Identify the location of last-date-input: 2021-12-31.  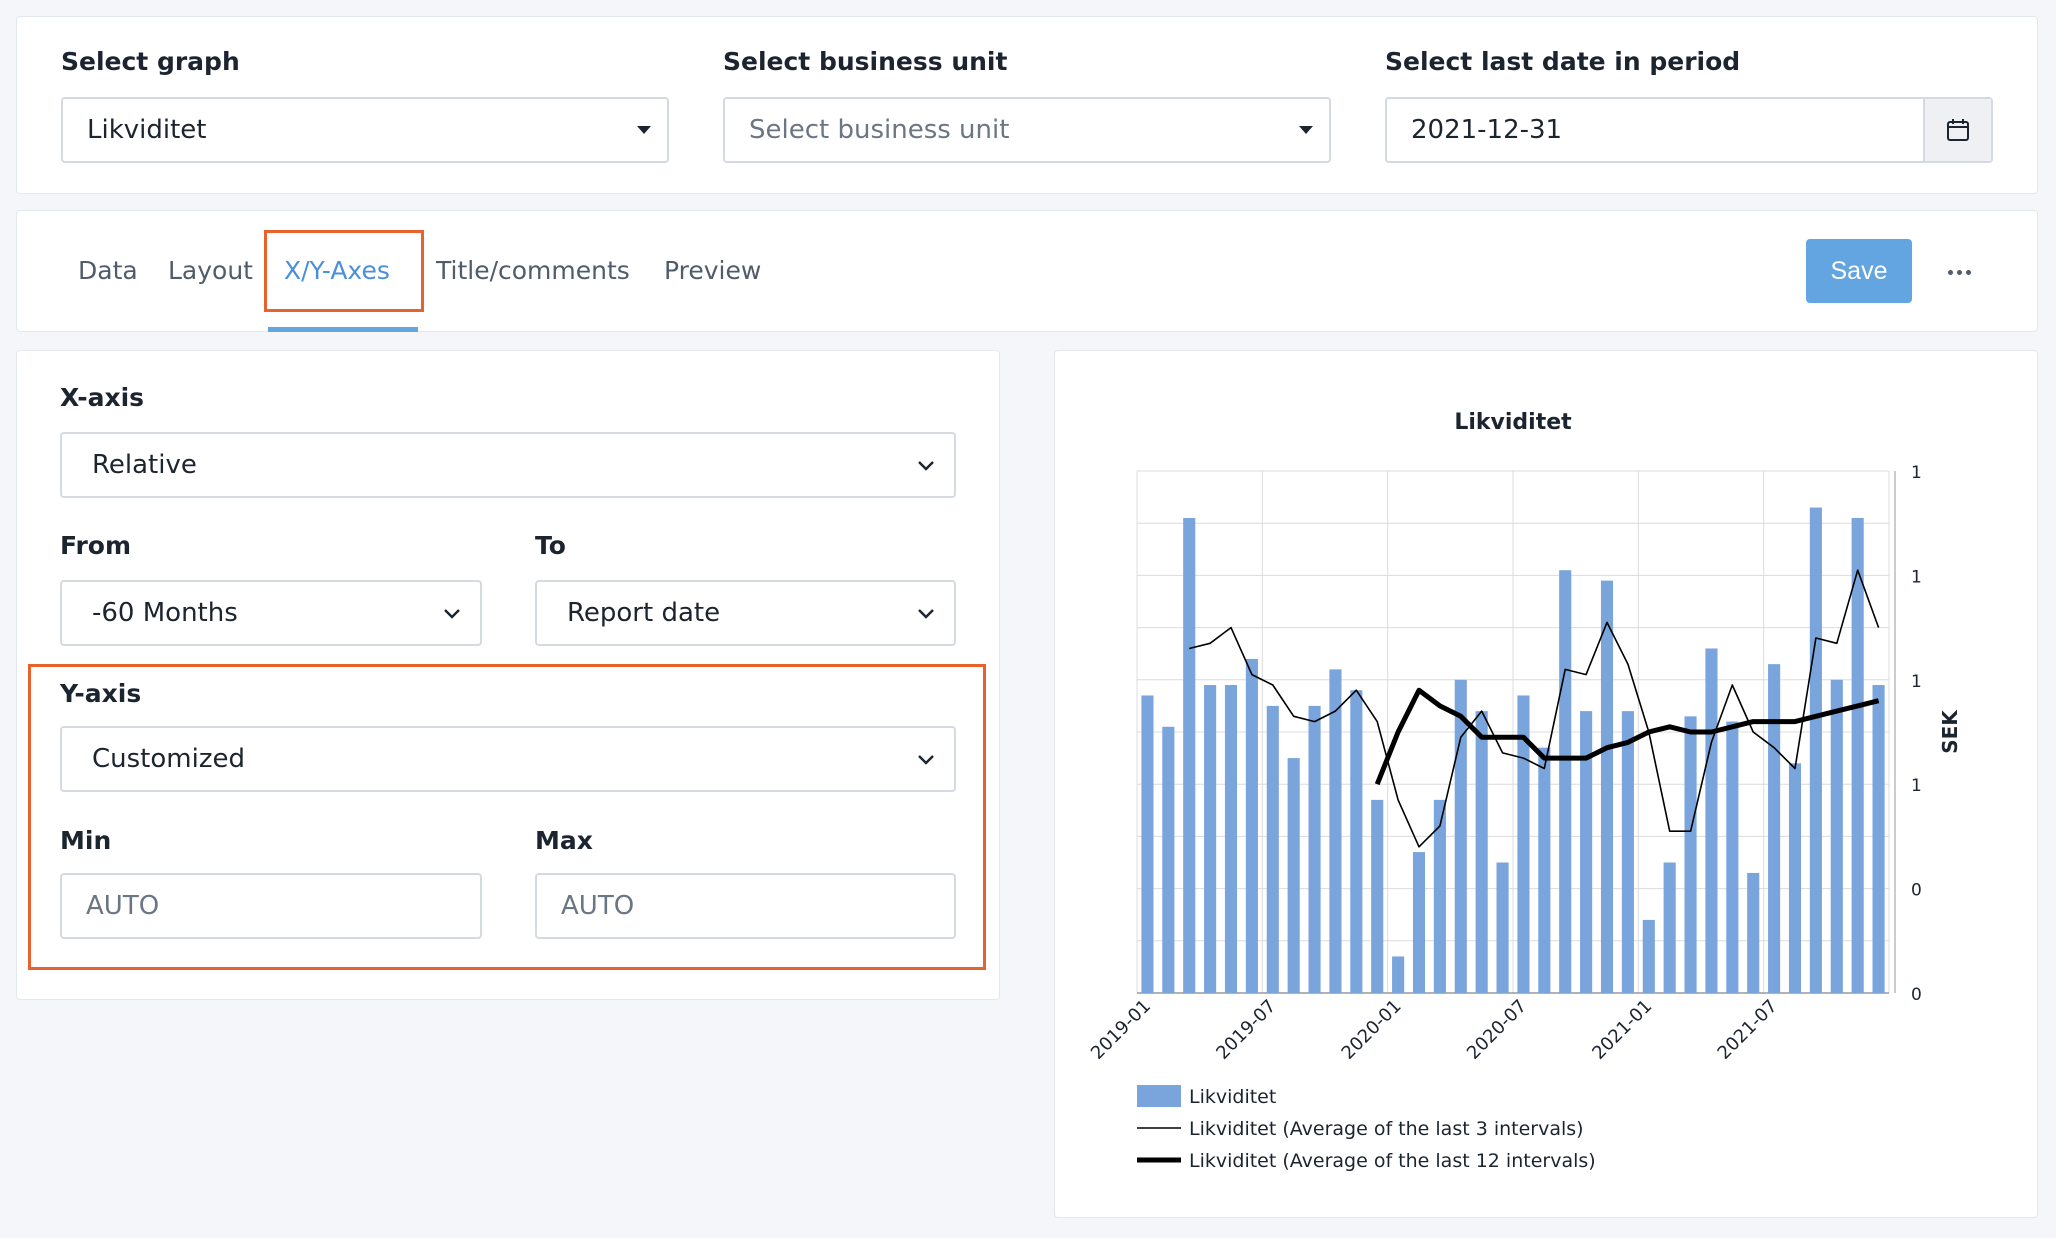
(1689, 130).